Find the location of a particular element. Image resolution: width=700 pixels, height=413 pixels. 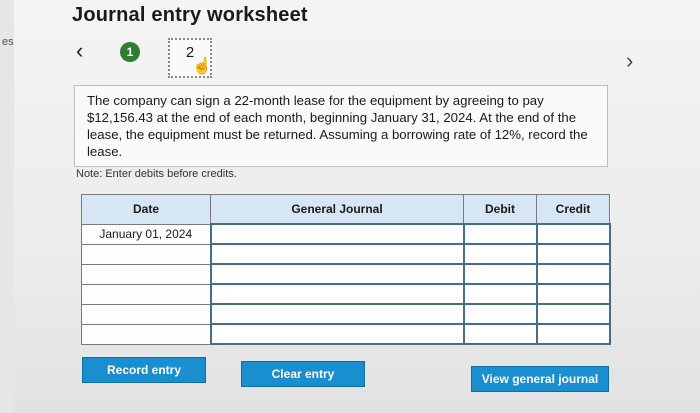

side-fragment-text: es is located at coordinates (8, 42).